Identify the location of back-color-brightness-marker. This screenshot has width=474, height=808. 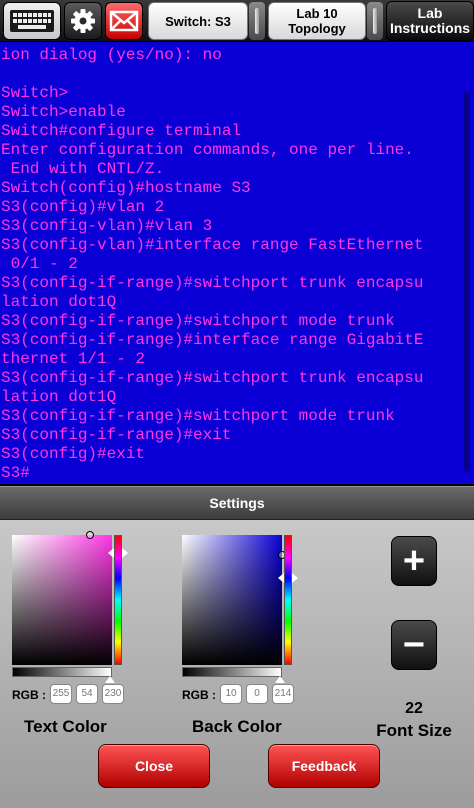
(280, 679).